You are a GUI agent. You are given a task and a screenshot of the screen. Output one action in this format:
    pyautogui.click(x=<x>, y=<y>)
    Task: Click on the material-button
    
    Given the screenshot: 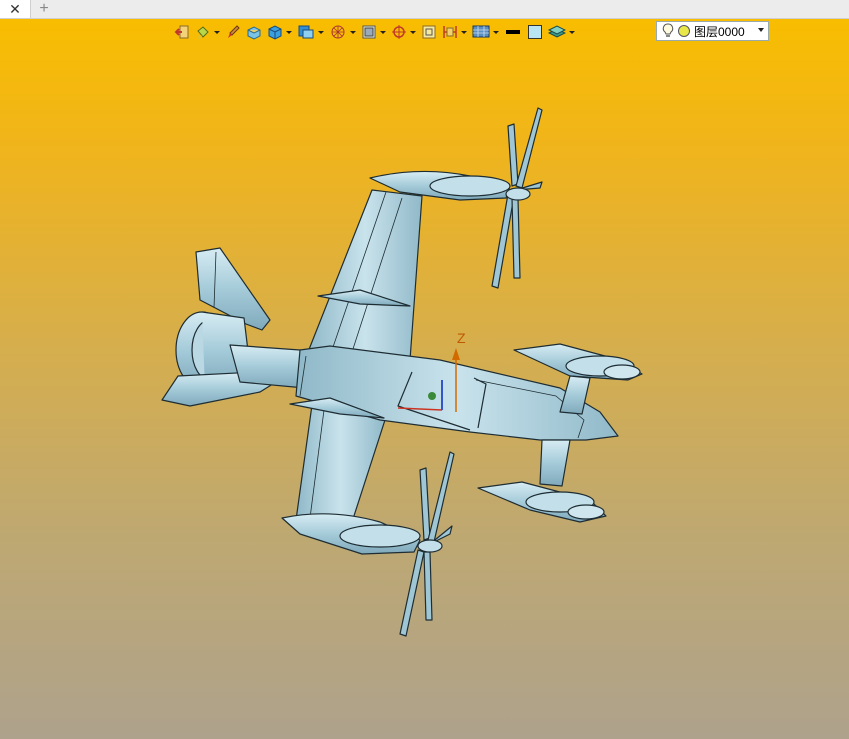 What is the action you would take?
    pyautogui.click(x=254, y=32)
    